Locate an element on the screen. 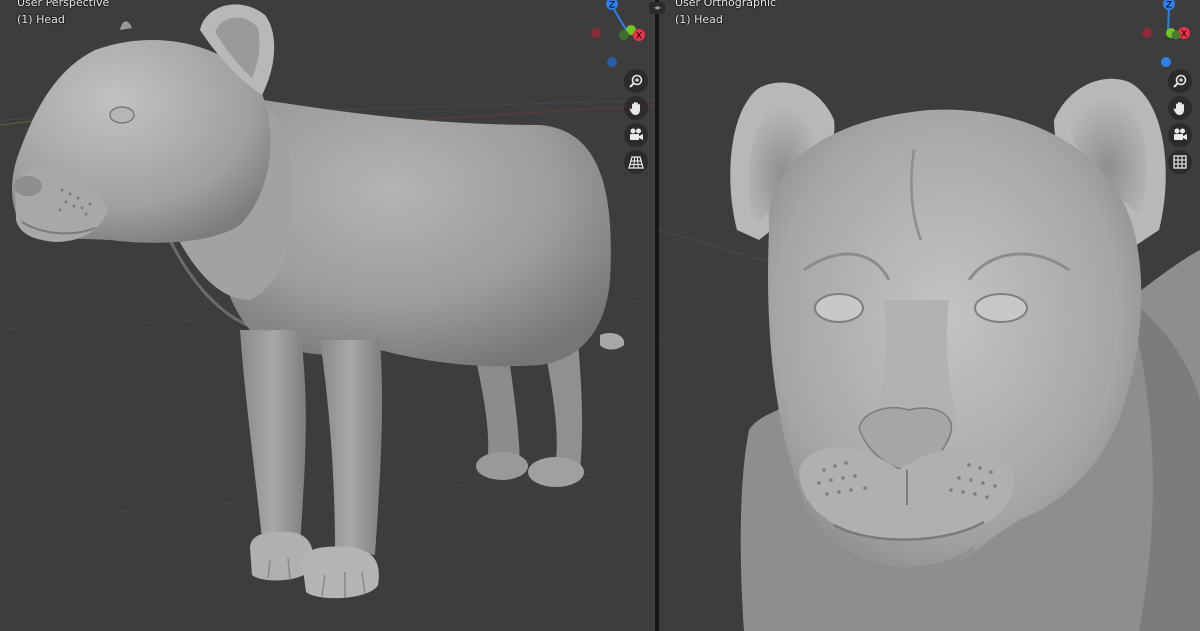 The height and width of the screenshot is (631, 1200). area-resize-handle: ◂▸ is located at coordinates (657, 8).